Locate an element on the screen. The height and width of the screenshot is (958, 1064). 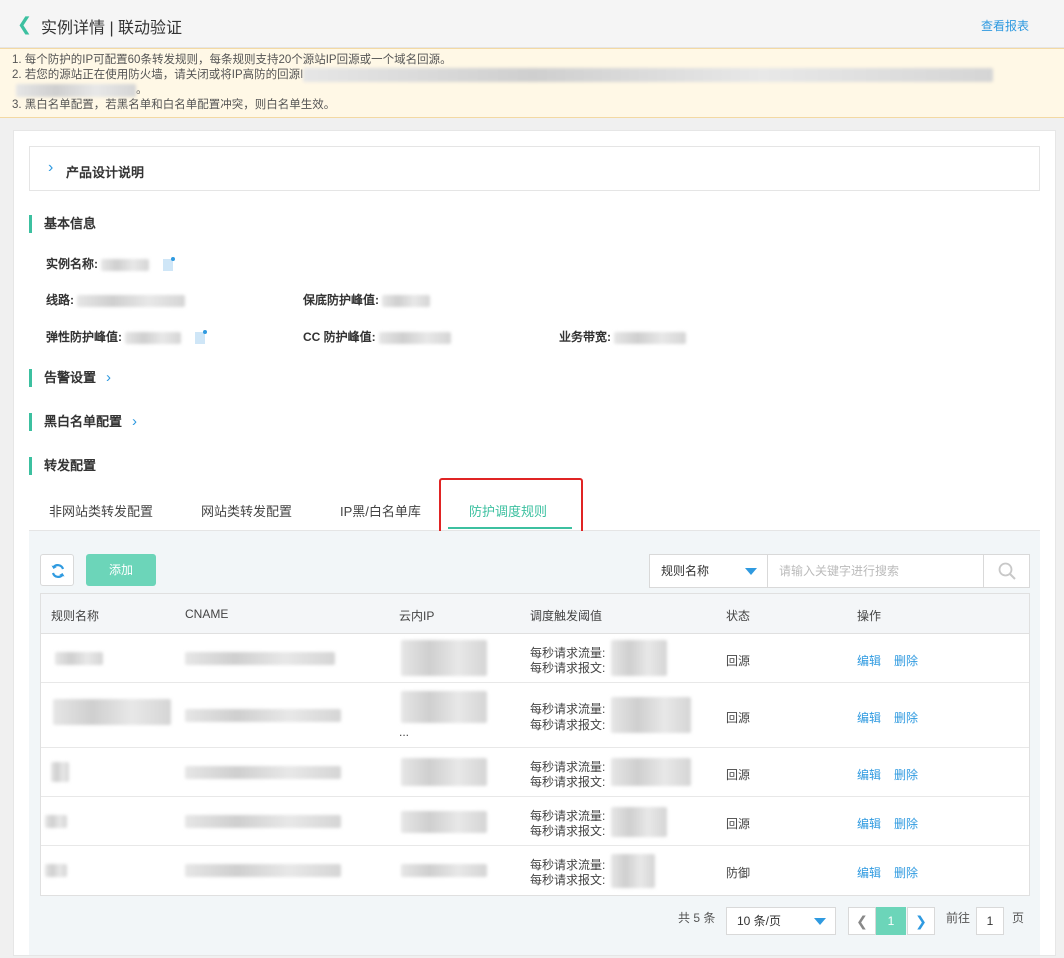
threshold-traffic-label: 每秒请求流量: is located at coordinates (568, 709).